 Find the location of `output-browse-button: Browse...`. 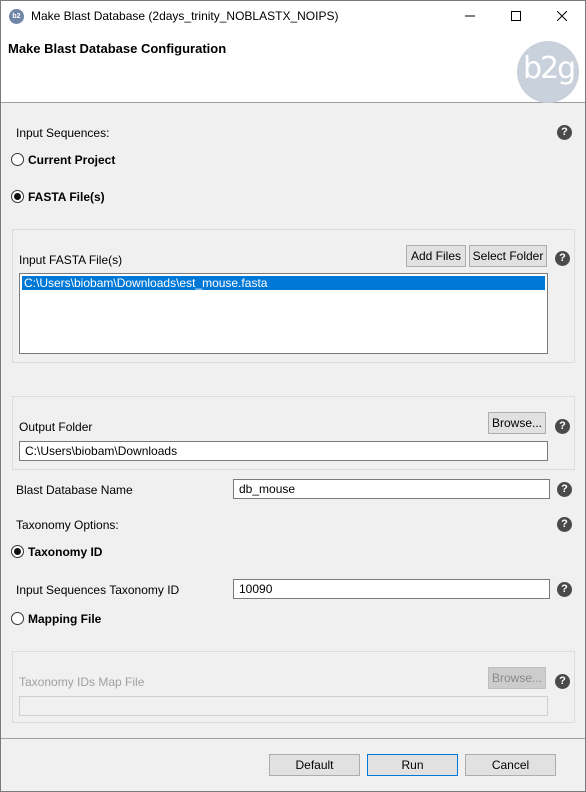

output-browse-button: Browse... is located at coordinates (517, 423).